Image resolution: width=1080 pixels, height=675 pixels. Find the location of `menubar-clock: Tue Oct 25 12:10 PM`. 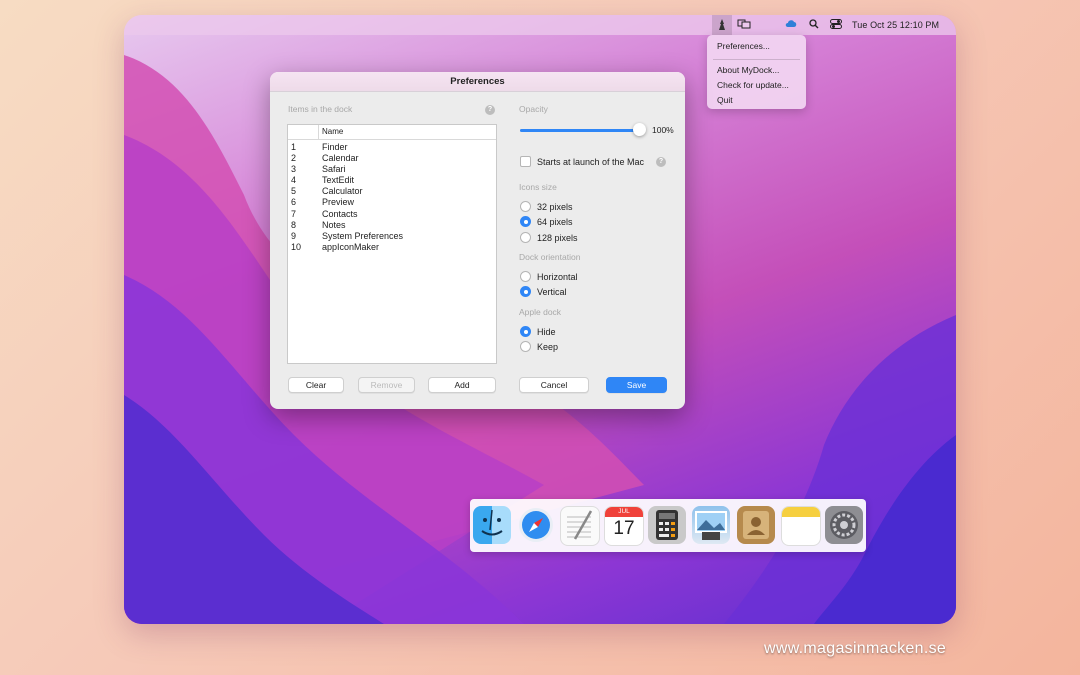

menubar-clock: Tue Oct 25 12:10 PM is located at coordinates (895, 25).